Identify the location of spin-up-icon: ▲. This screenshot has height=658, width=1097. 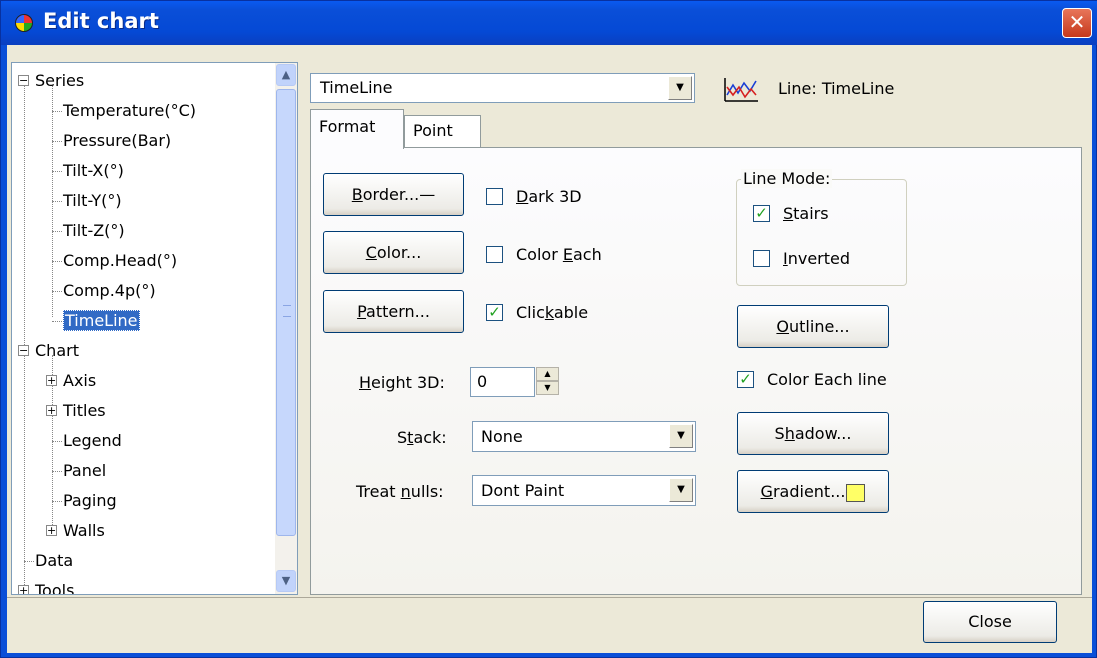
(547, 374).